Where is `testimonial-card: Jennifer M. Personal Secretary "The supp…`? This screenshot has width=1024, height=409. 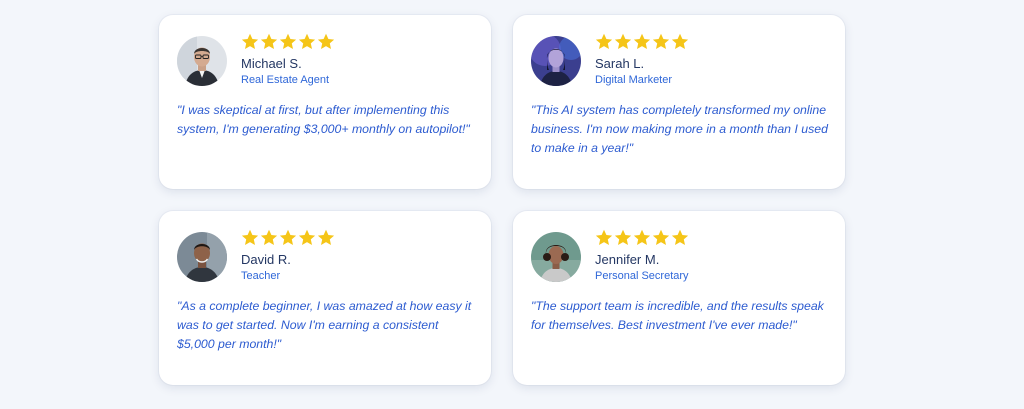
testimonial-card: Jennifer M. Personal Secretary "The supp… is located at coordinates (679, 298).